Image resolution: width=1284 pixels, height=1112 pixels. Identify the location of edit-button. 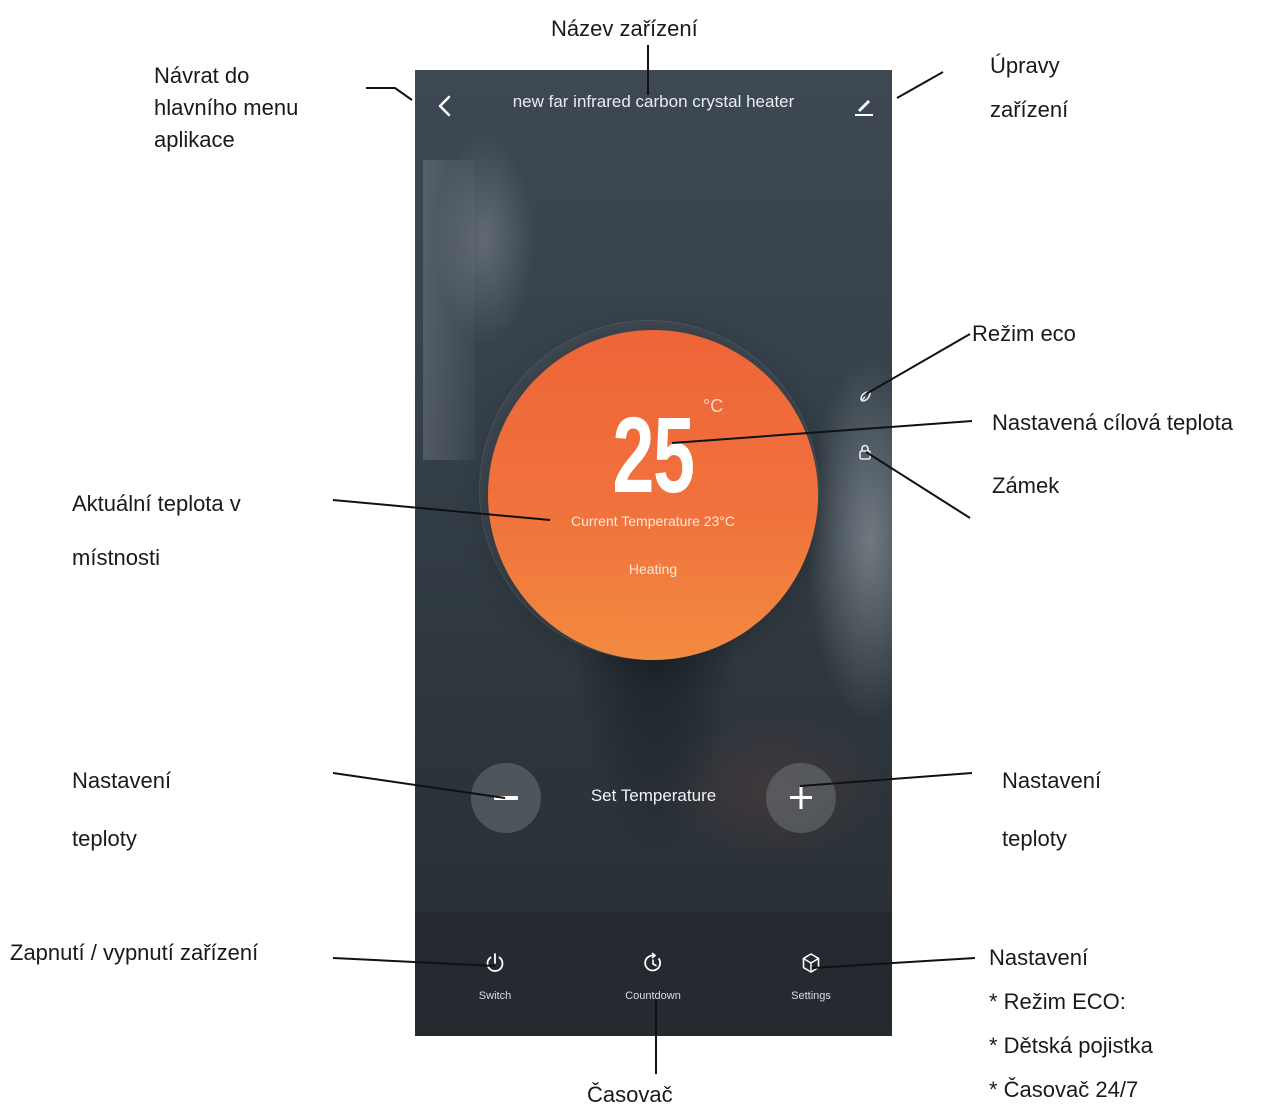
(864, 106).